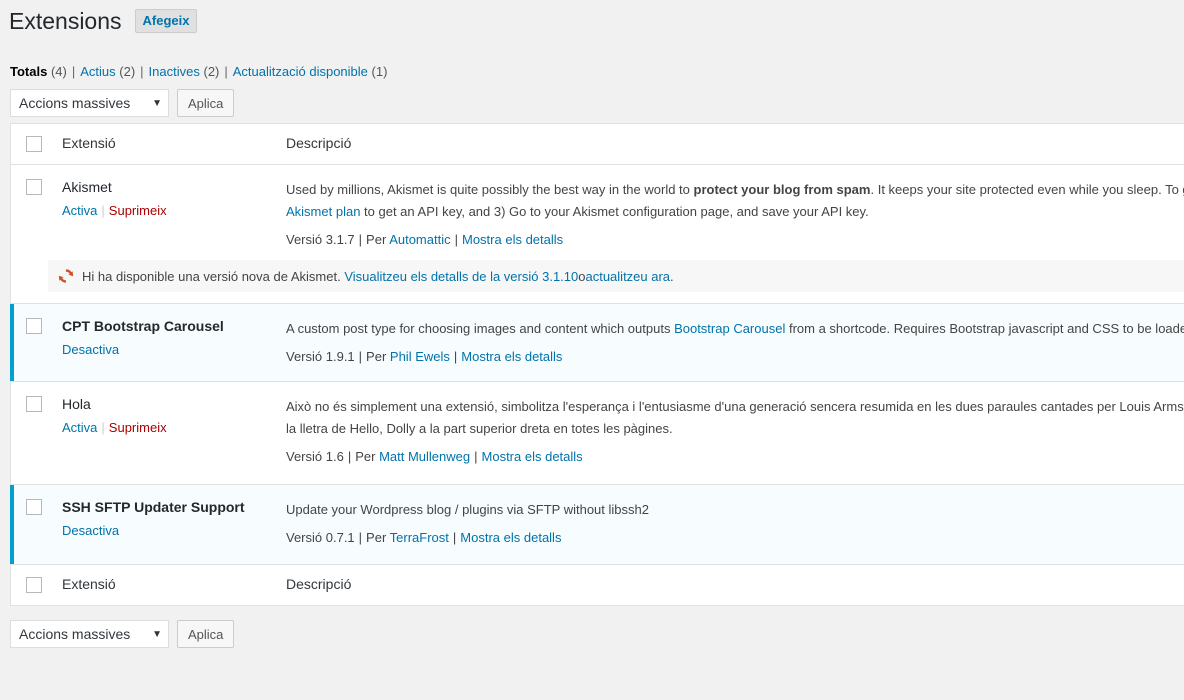 The image size is (1184, 700). What do you see at coordinates (206, 103) in the screenshot?
I see `apply-button: Aplica` at bounding box center [206, 103].